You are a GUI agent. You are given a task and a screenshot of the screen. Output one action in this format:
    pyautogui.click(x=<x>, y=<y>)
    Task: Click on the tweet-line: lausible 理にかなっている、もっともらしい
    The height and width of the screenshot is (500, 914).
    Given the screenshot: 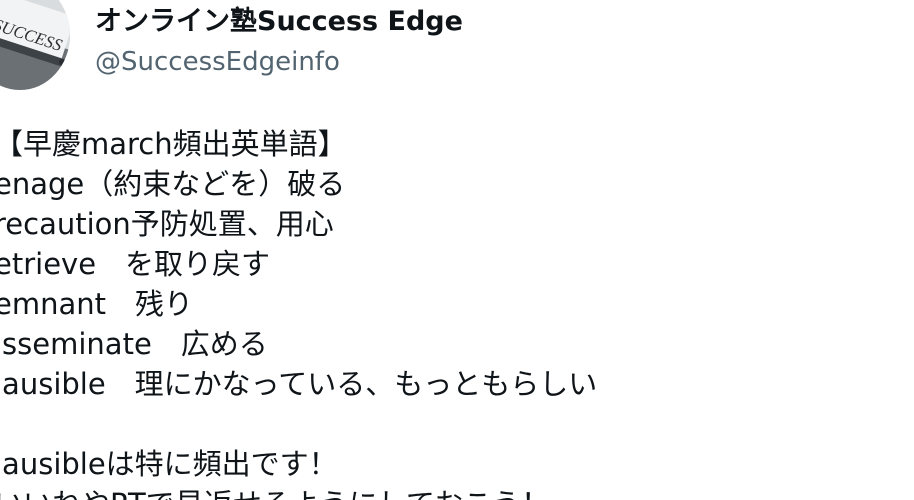 What is the action you would take?
    pyautogui.click(x=299, y=384)
    